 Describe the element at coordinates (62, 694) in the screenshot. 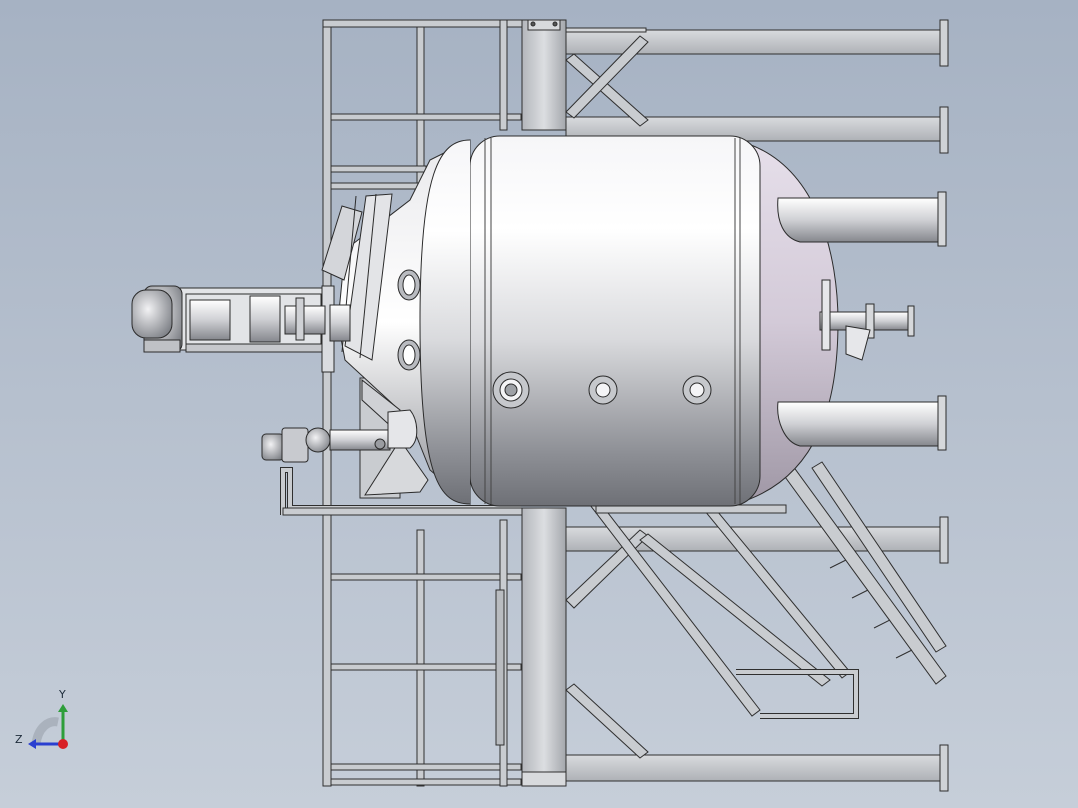

I see `y-axis-label: Y` at that location.